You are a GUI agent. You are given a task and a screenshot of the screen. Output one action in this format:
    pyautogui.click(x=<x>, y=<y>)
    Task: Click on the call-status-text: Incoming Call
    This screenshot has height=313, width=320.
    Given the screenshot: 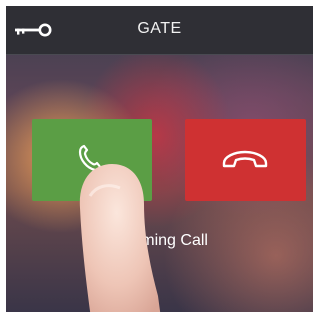 What is the action you would take?
    pyautogui.click(x=159, y=240)
    